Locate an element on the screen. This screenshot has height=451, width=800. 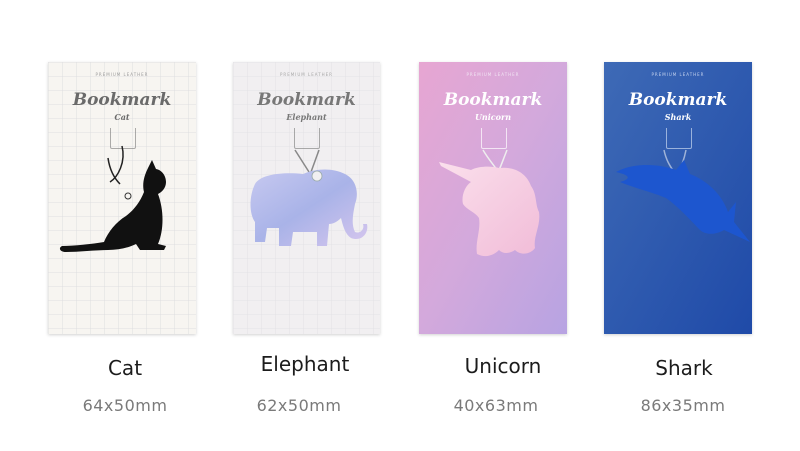
bookmark-card-shark: PREMIUM LEATHER Bookmark Shark is located at coordinates (678, 198).